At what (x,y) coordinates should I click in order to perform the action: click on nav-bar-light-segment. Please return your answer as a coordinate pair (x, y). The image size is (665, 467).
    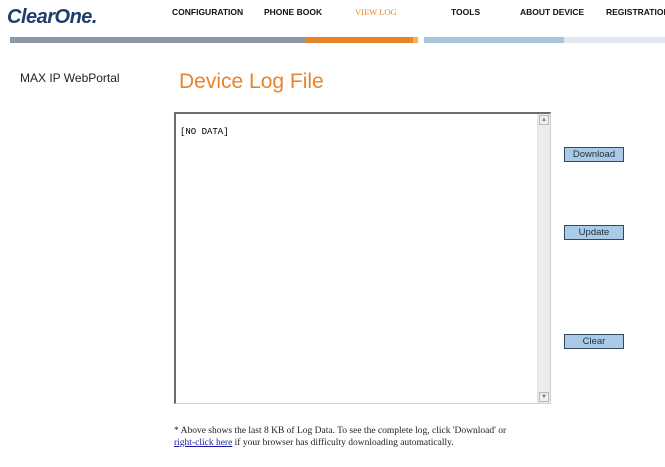
    Looking at the image, I should click on (614, 40).